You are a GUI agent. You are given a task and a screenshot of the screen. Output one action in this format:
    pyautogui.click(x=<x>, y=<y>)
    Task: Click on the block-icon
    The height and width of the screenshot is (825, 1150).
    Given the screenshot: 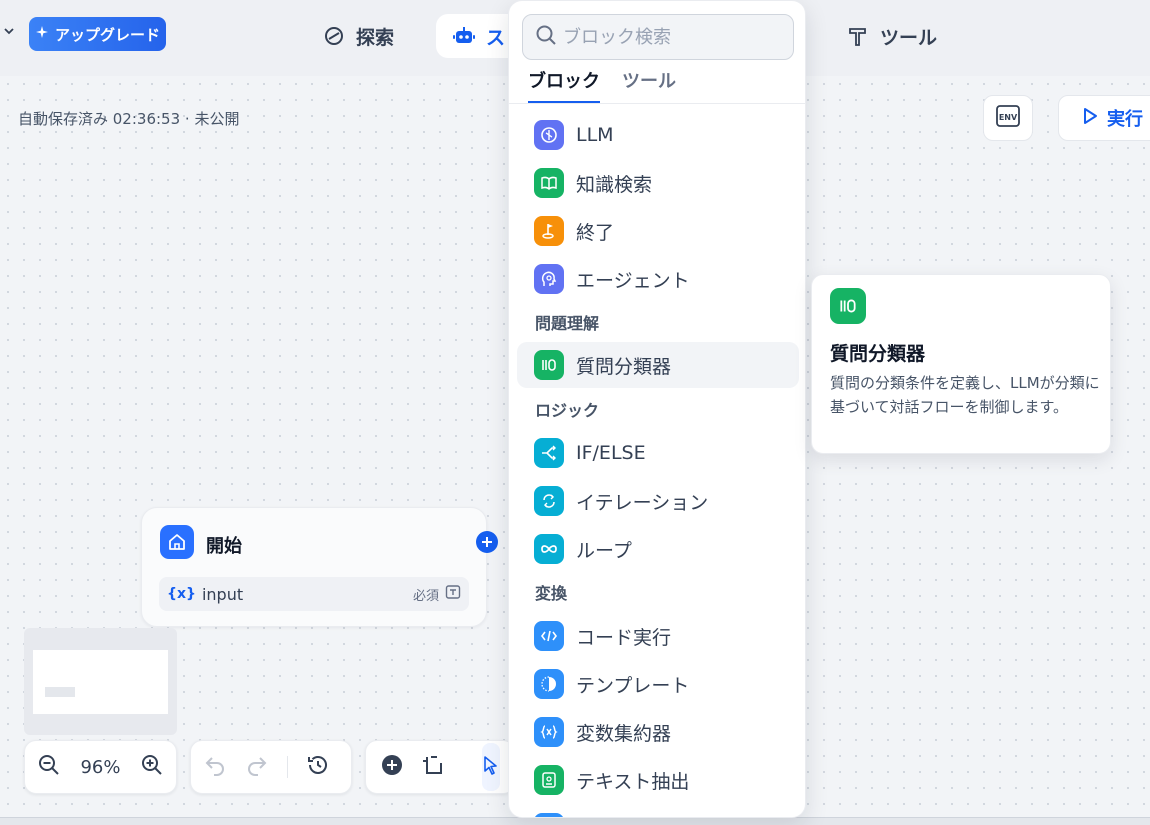 What is the action you would take?
    pyautogui.click(x=549, y=815)
    